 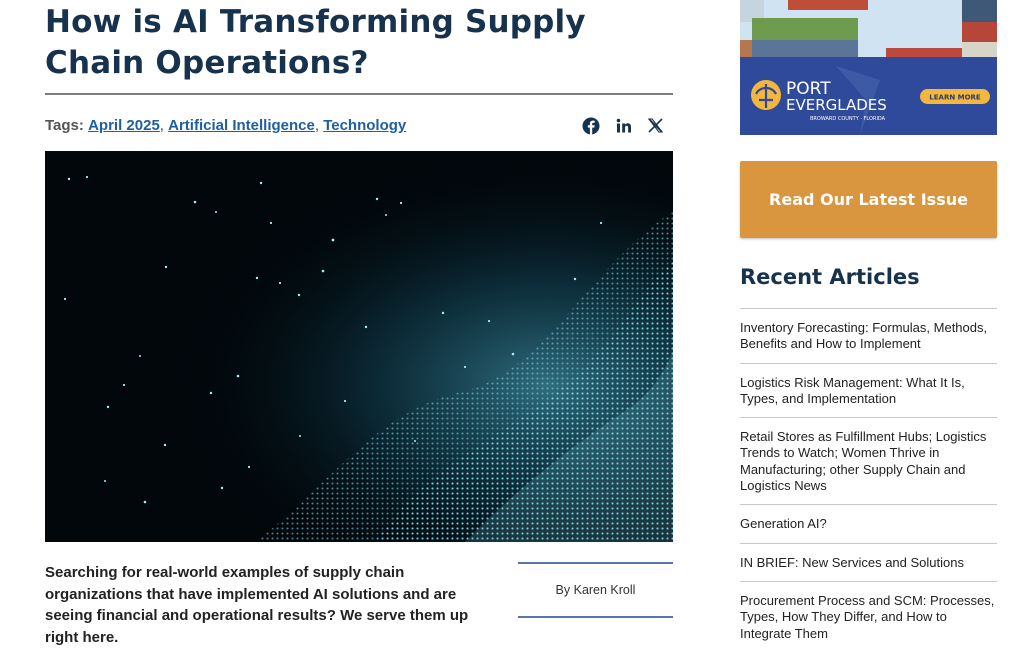 What do you see at coordinates (830, 277) in the screenshot?
I see `recent-articles-heading: Recent Articles` at bounding box center [830, 277].